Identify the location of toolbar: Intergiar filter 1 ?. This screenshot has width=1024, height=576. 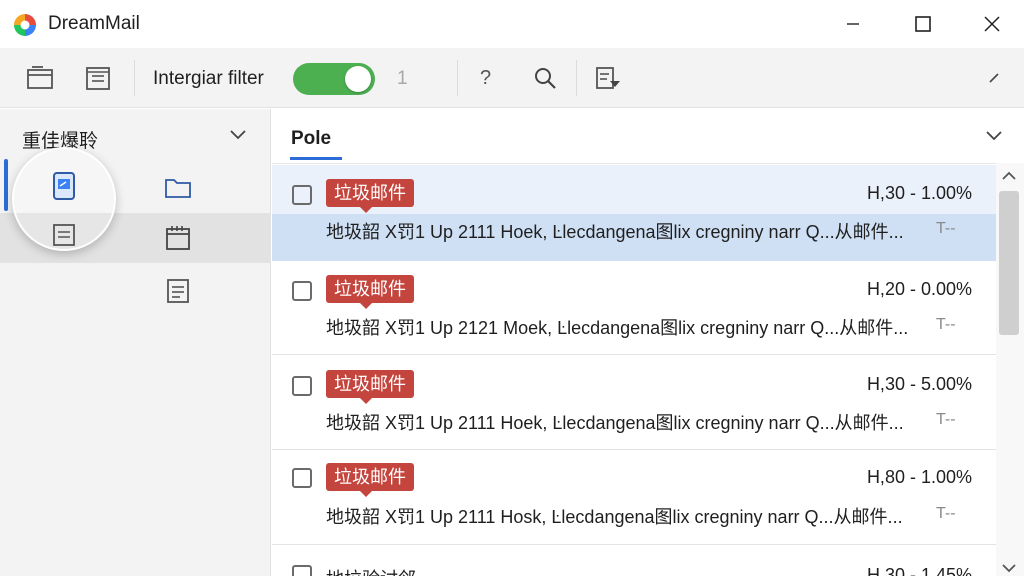
(512, 78).